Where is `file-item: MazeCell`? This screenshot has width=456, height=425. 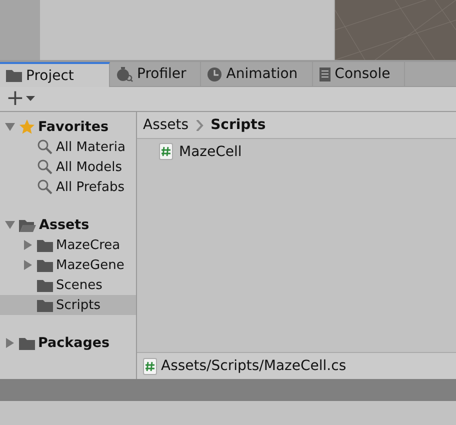
file-item: MazeCell is located at coordinates (296, 151).